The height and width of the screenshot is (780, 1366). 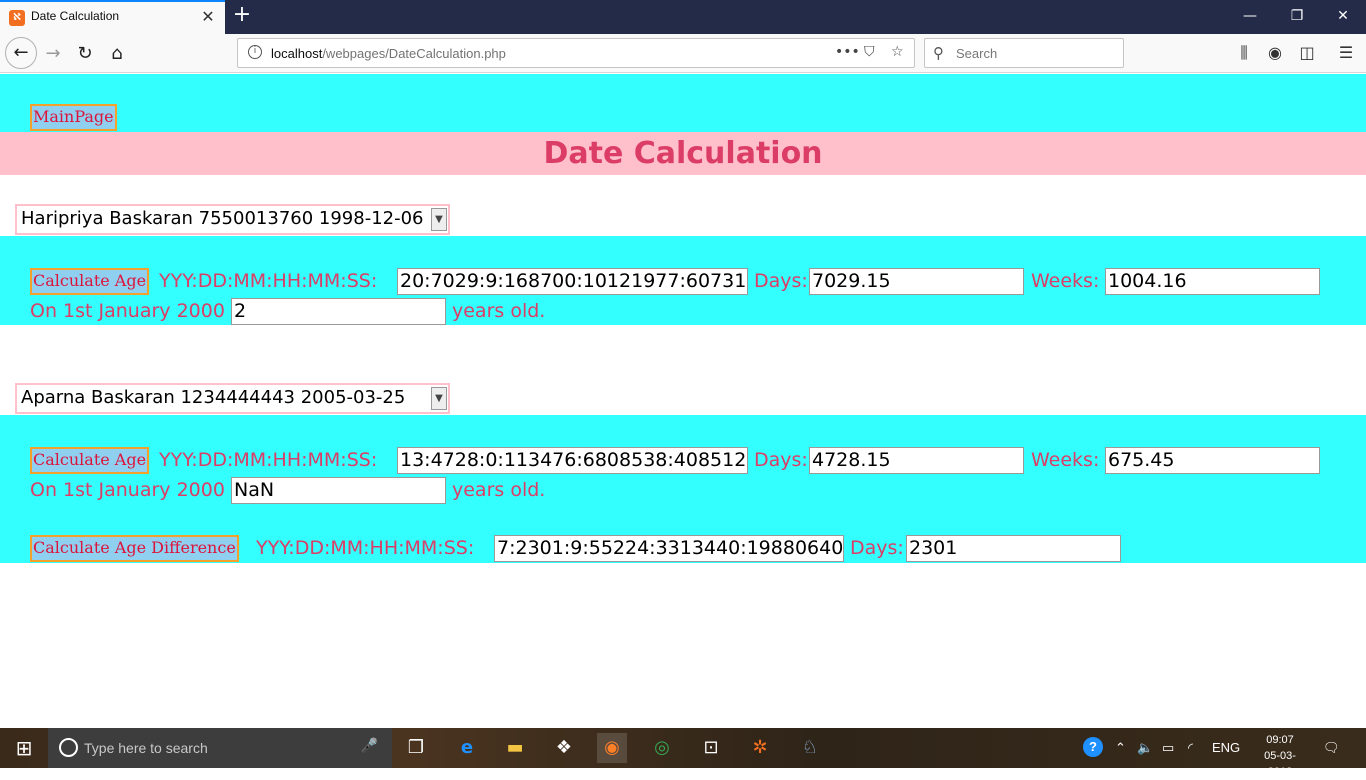 What do you see at coordinates (1275, 52) in the screenshot?
I see `extension-icon: ◉` at bounding box center [1275, 52].